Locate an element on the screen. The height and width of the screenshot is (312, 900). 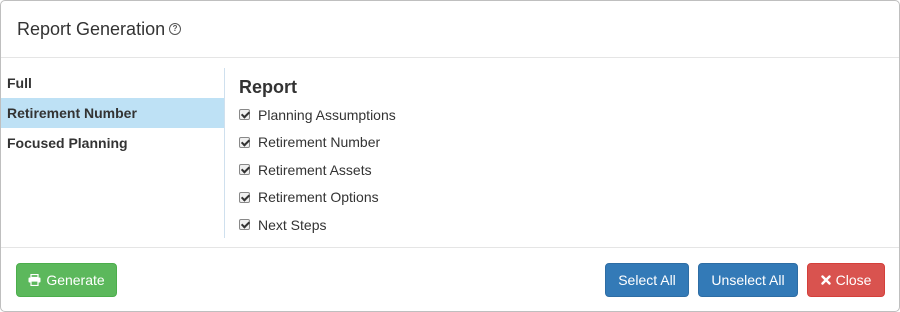
select-all-label: Select All is located at coordinates (647, 280).